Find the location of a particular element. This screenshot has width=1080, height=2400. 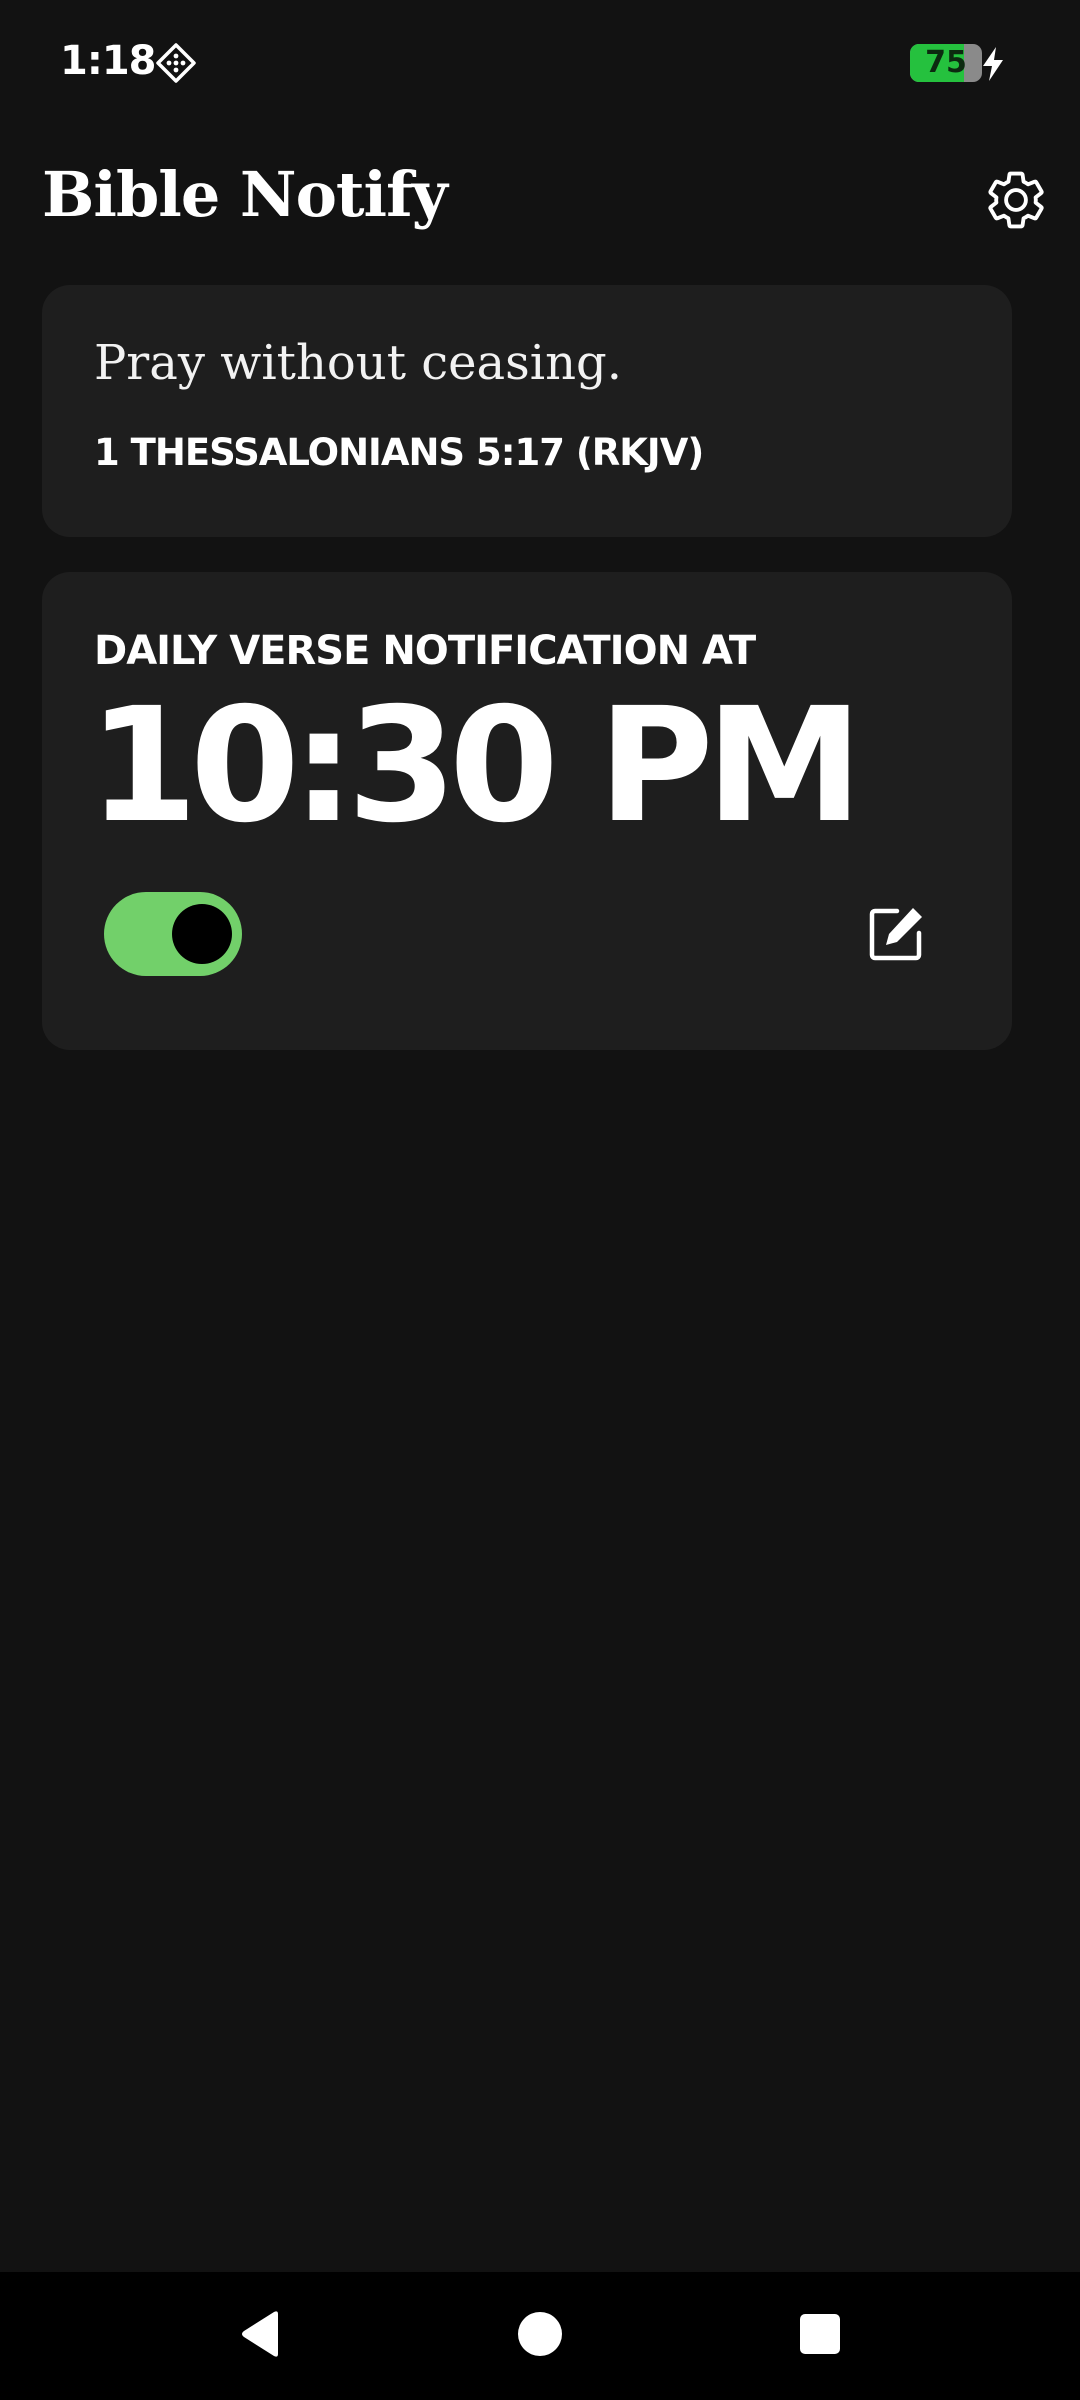

home-button is located at coordinates (540, 2336).